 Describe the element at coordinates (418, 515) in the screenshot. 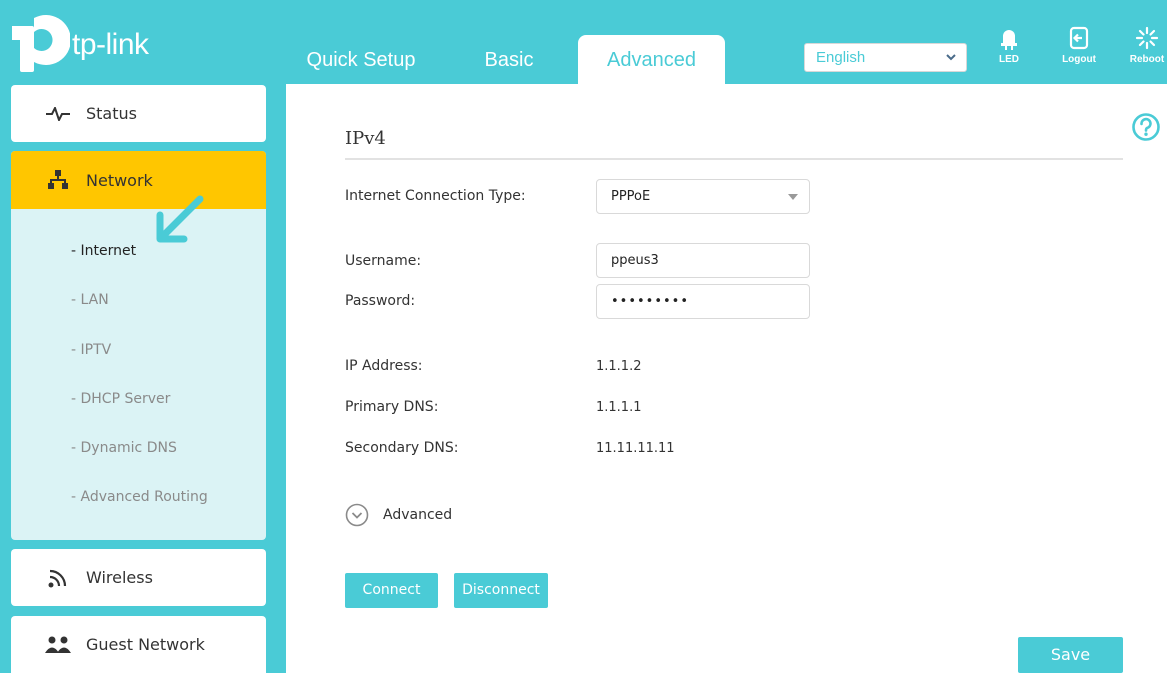

I see `advanced-toggle-label: Advanced` at that location.